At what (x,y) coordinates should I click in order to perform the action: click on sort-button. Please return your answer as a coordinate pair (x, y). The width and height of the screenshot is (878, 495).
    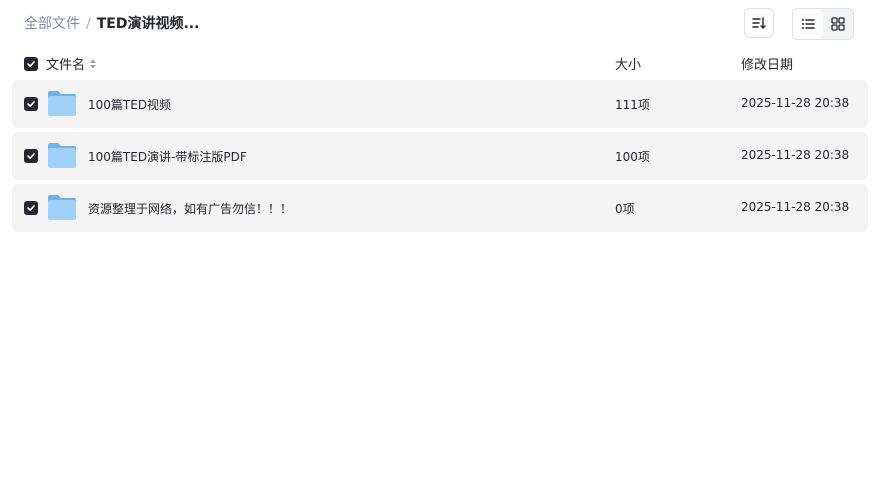
    Looking at the image, I should click on (759, 23).